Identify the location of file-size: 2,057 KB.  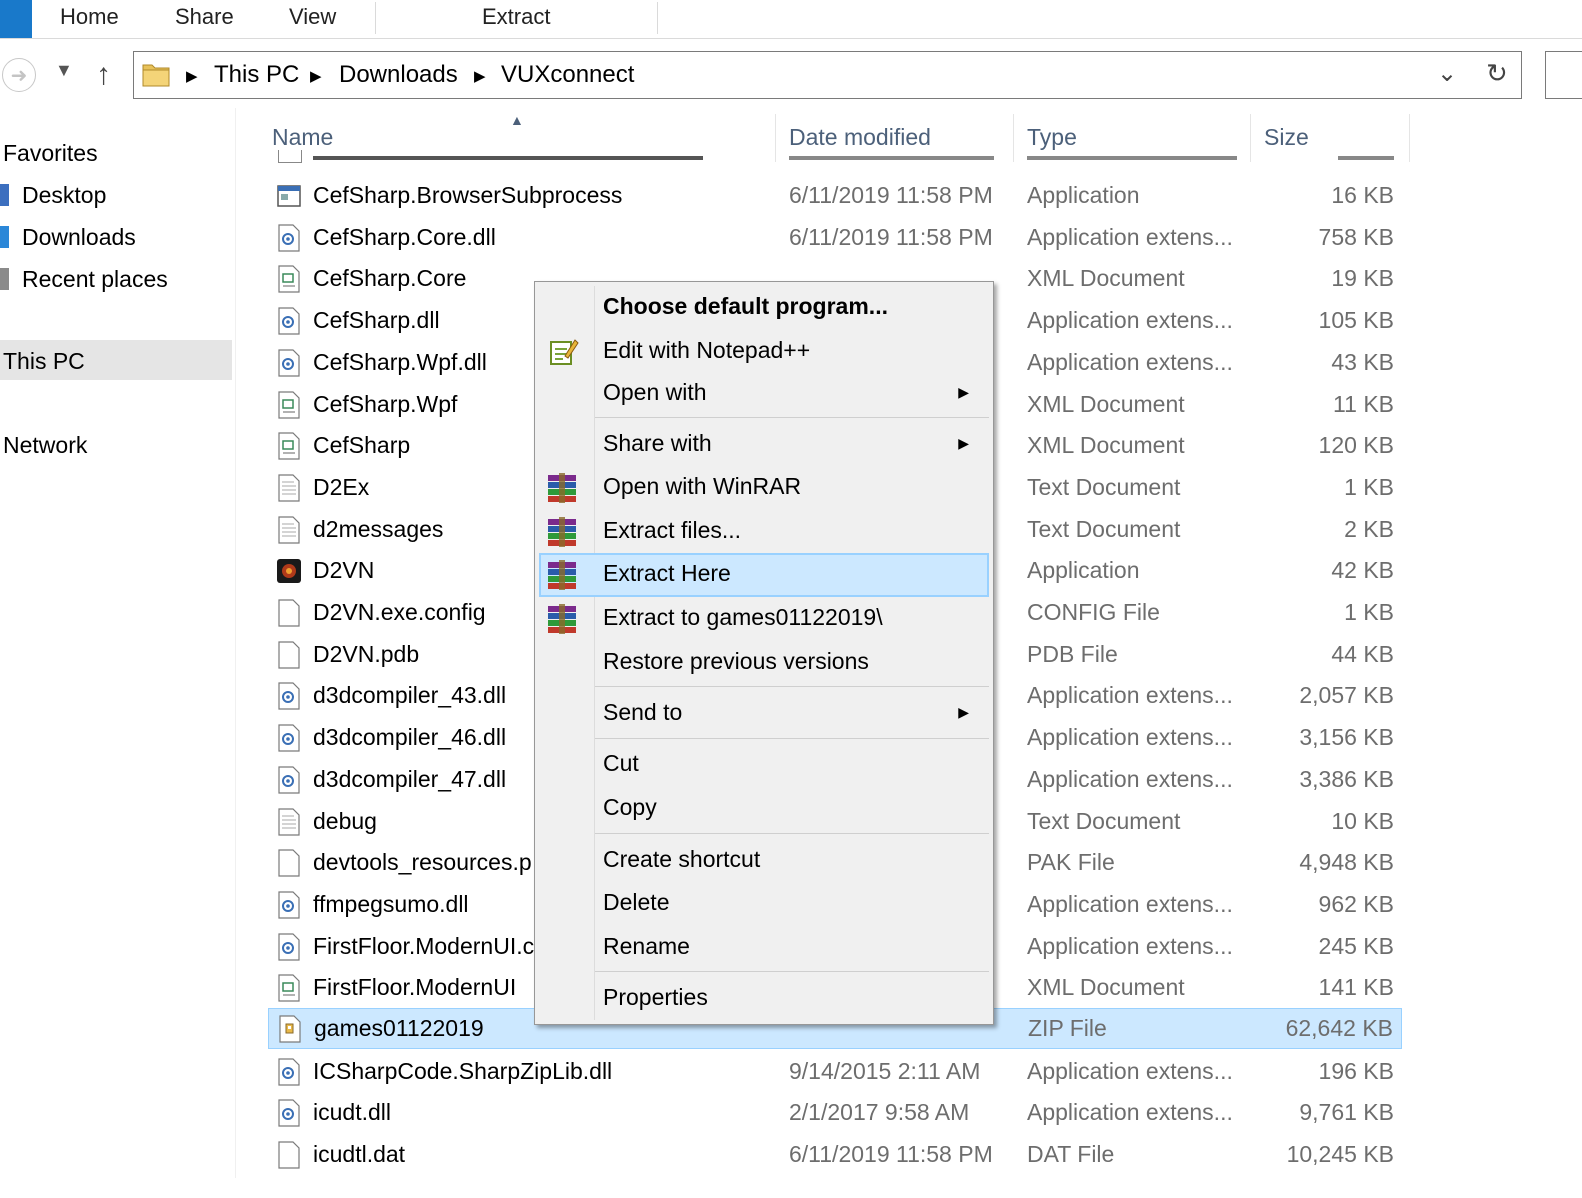
(1346, 695).